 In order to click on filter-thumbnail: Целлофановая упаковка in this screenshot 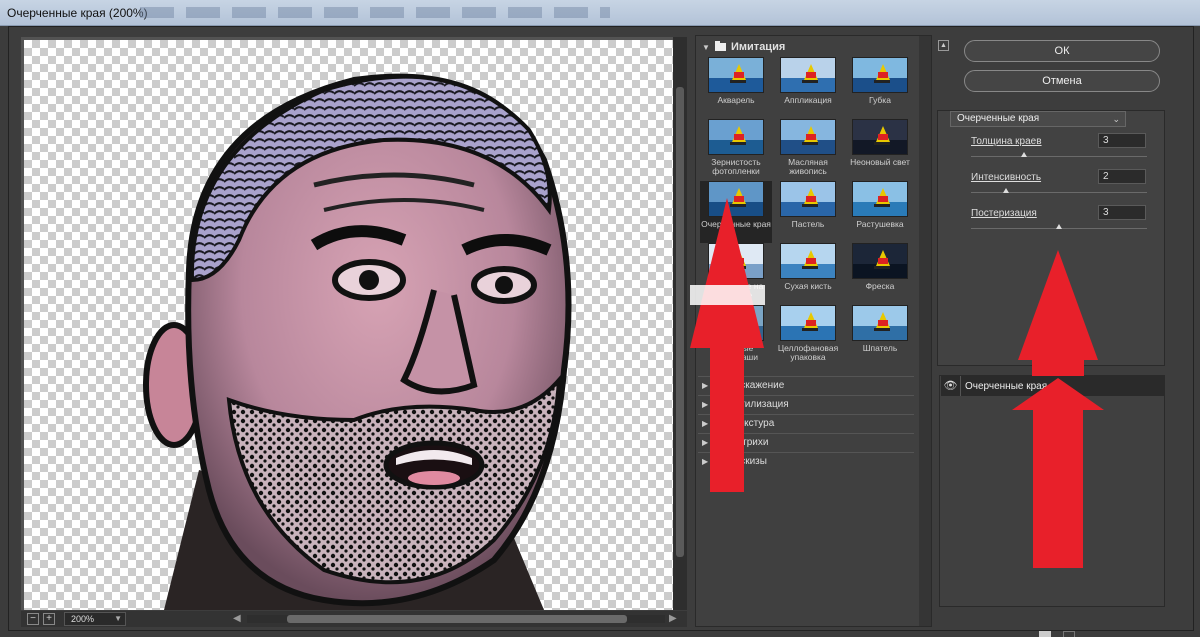, I will do `click(808, 336)`.